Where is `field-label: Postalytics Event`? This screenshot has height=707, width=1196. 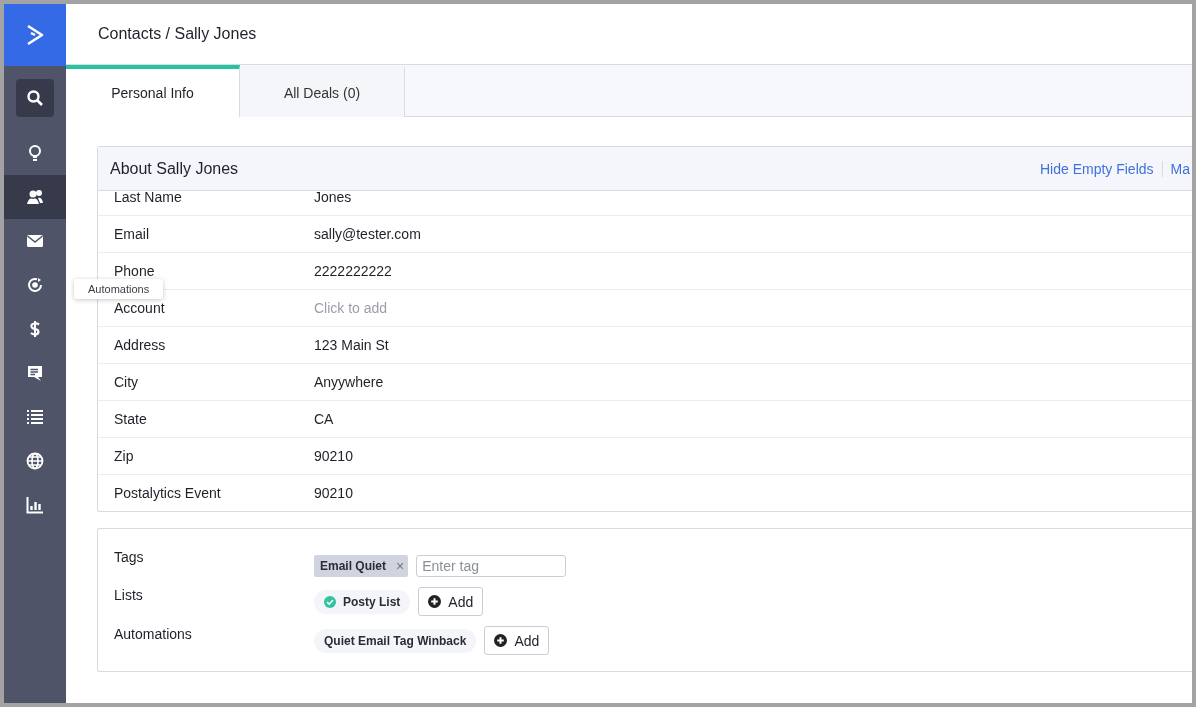 field-label: Postalytics Event is located at coordinates (167, 493).